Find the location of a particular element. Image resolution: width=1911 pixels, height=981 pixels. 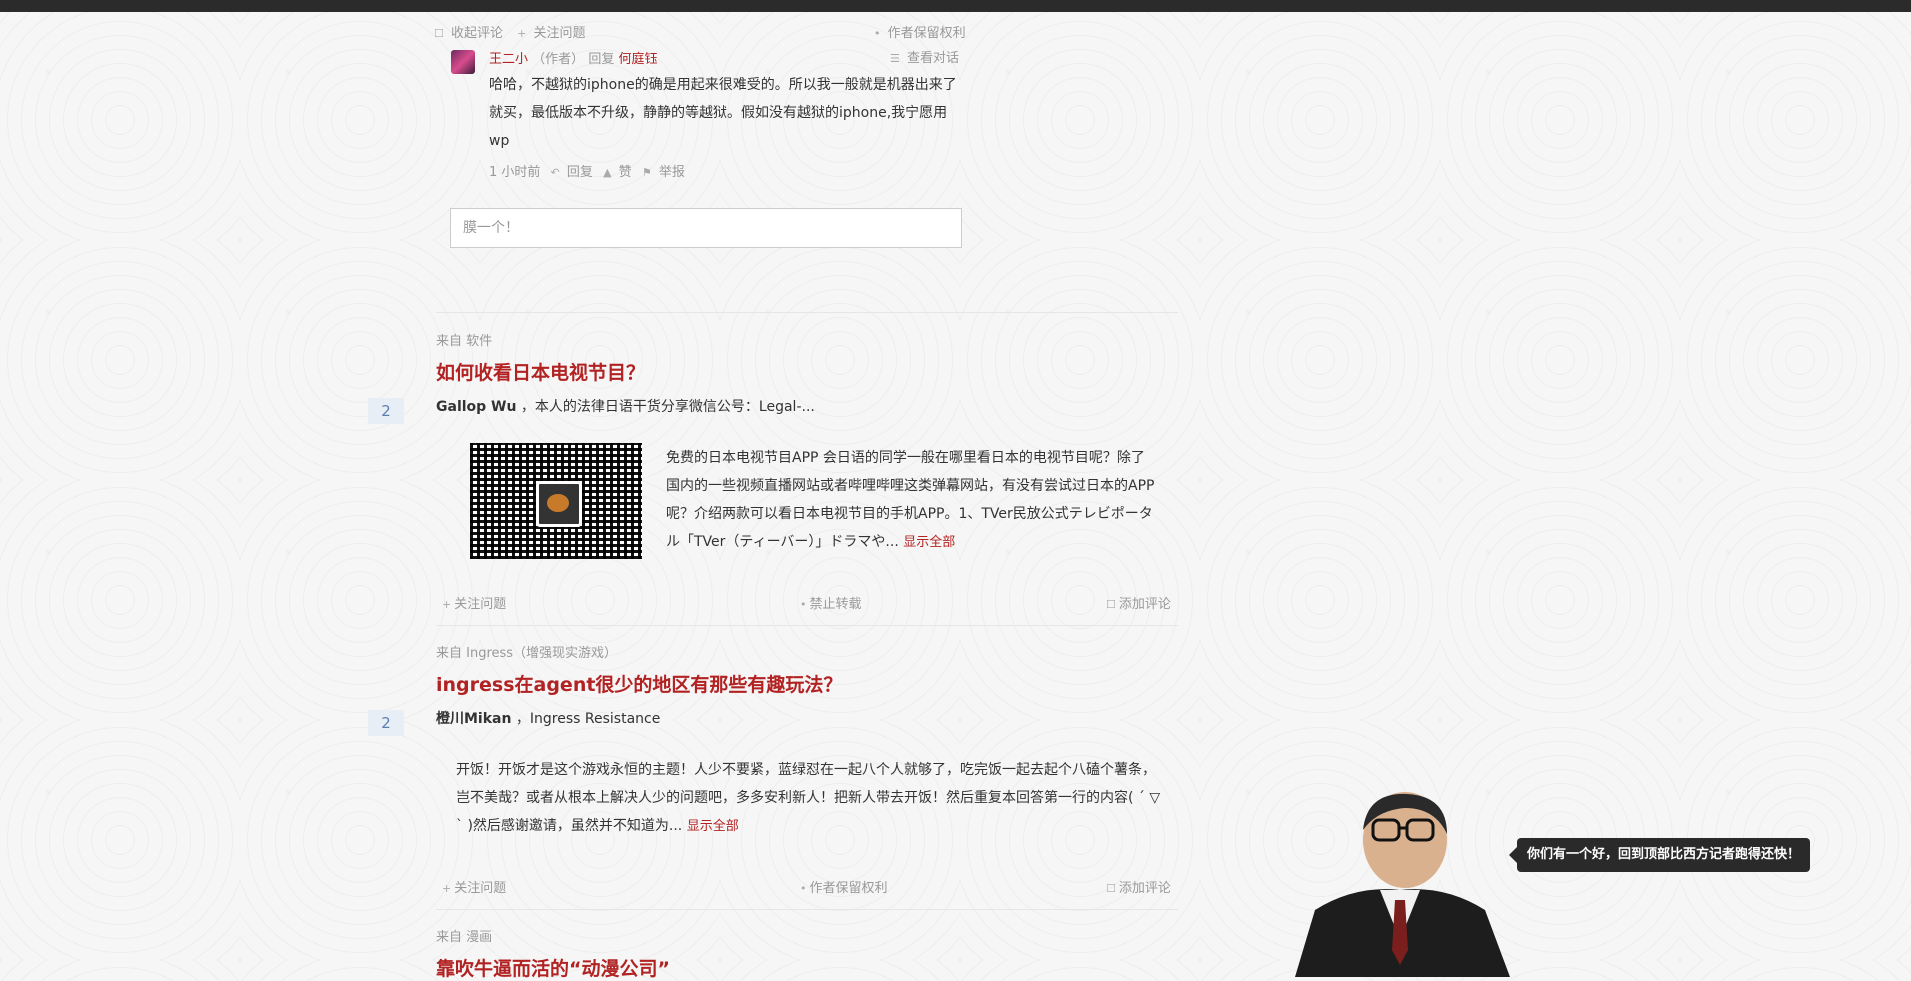

flag-icon: ⚑ is located at coordinates (646, 172).